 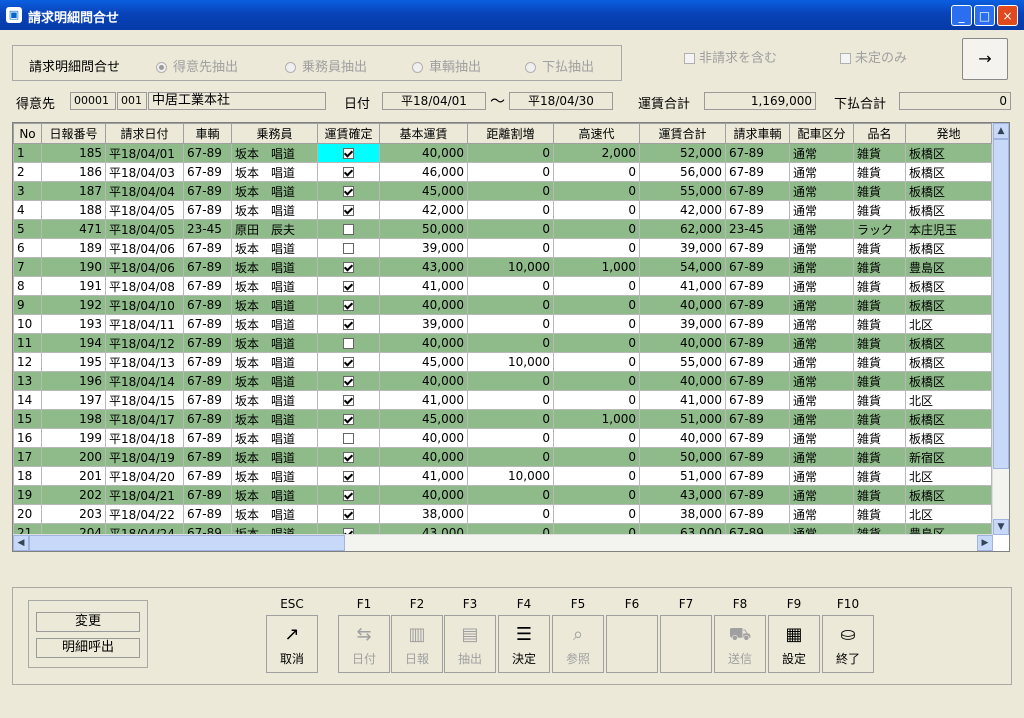 I want to click on fkey-button-f8: ⛟ 送信, so click(x=740, y=644).